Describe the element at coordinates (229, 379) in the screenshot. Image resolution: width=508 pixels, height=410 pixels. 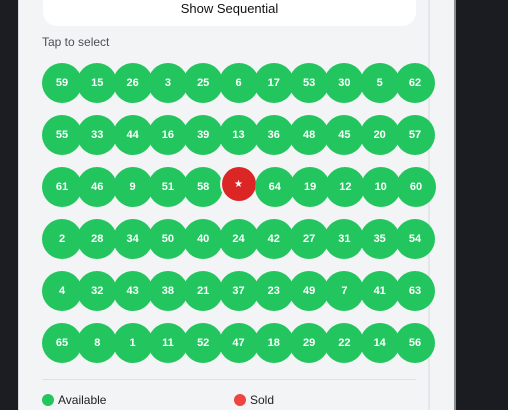
I see `legend-divider` at that location.